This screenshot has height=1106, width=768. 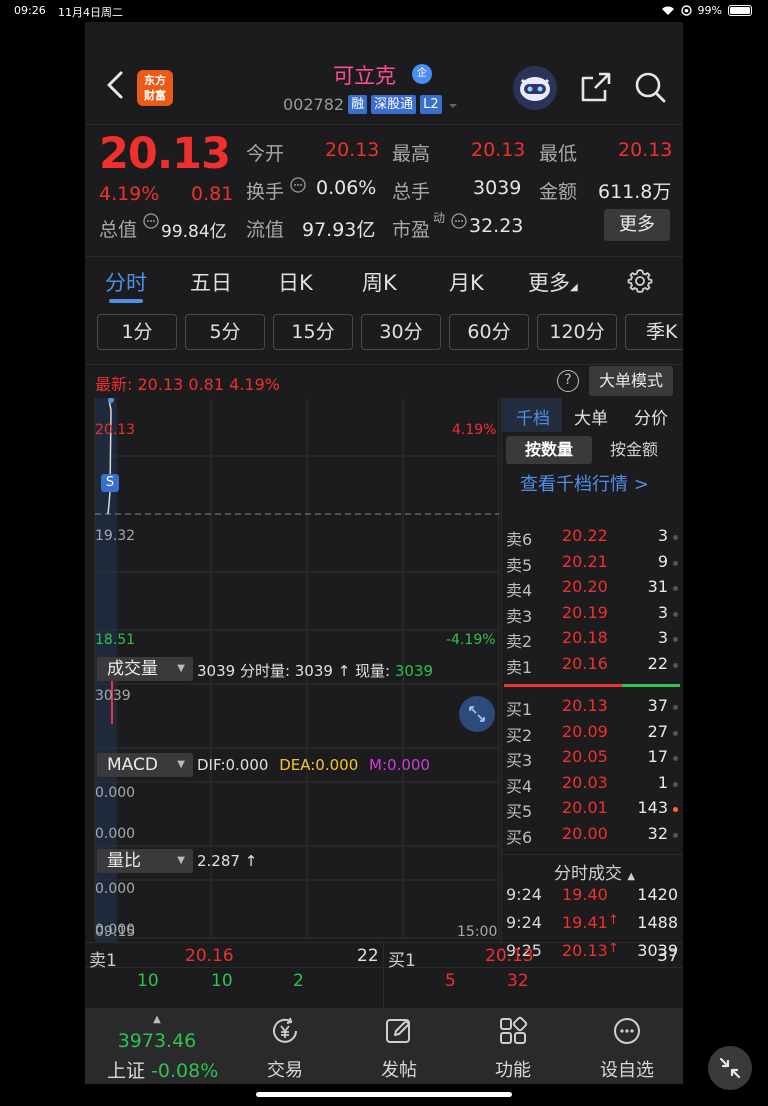 I want to click on ask-row: 卖2 20.18 3, so click(x=592, y=640).